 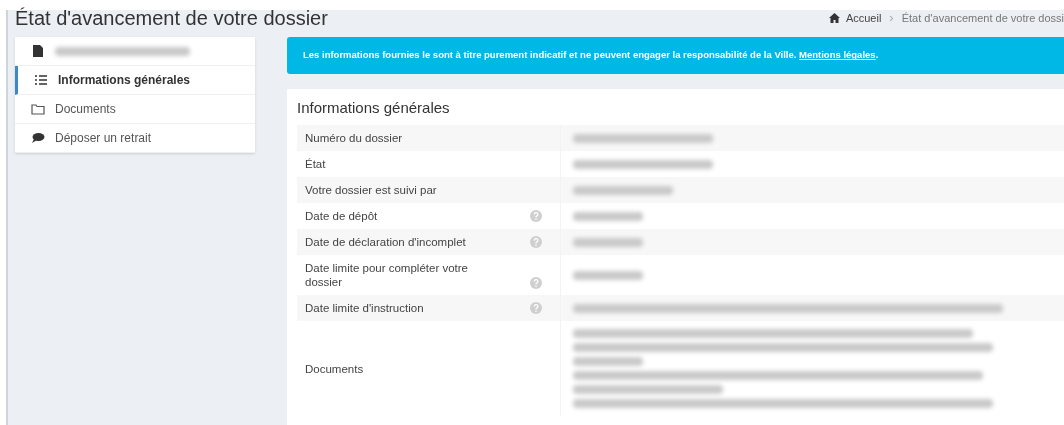 What do you see at coordinates (982, 18) in the screenshot?
I see `breadcrumb-current: État d'avancement de votre dossi` at bounding box center [982, 18].